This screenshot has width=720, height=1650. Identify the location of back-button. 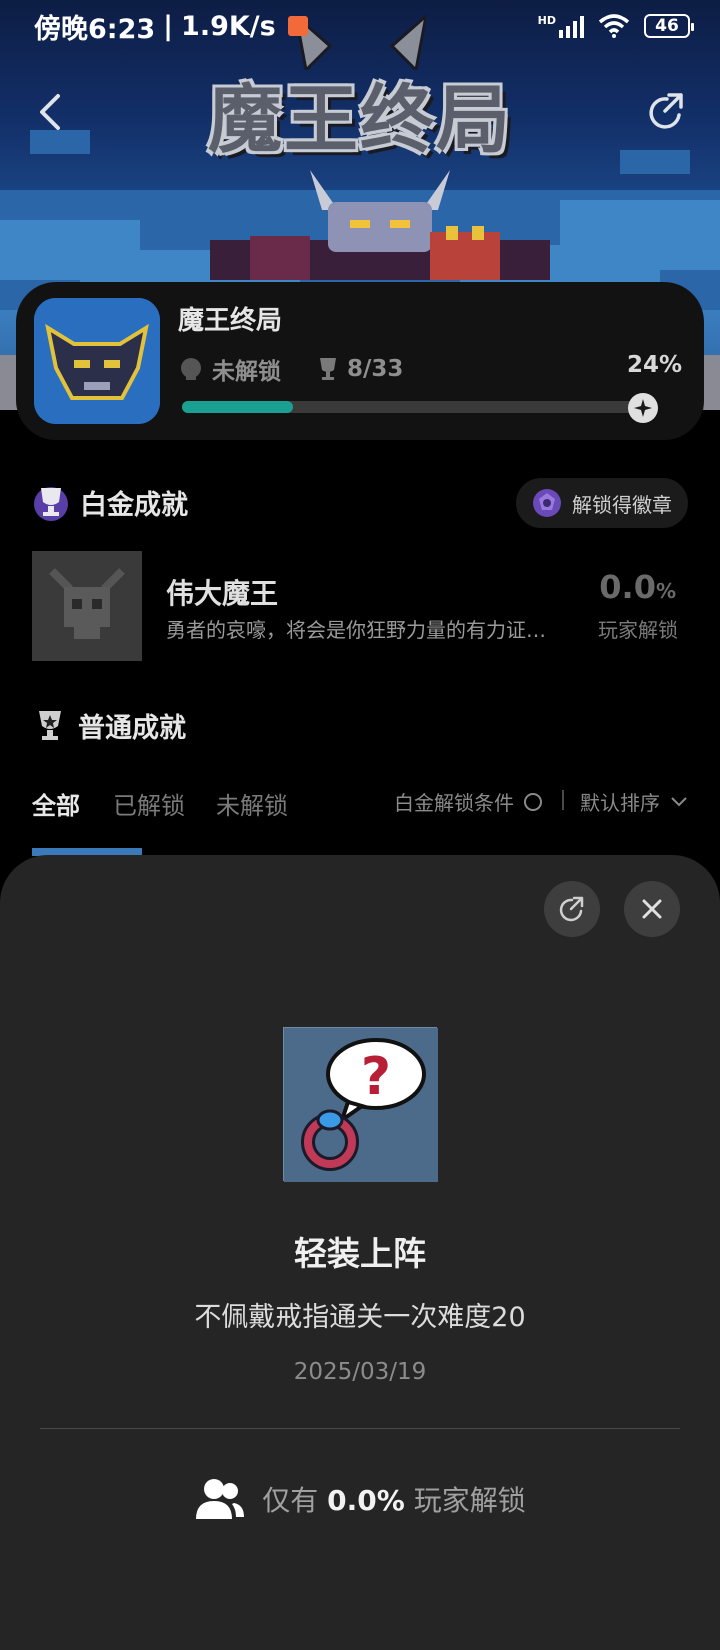
(50, 112).